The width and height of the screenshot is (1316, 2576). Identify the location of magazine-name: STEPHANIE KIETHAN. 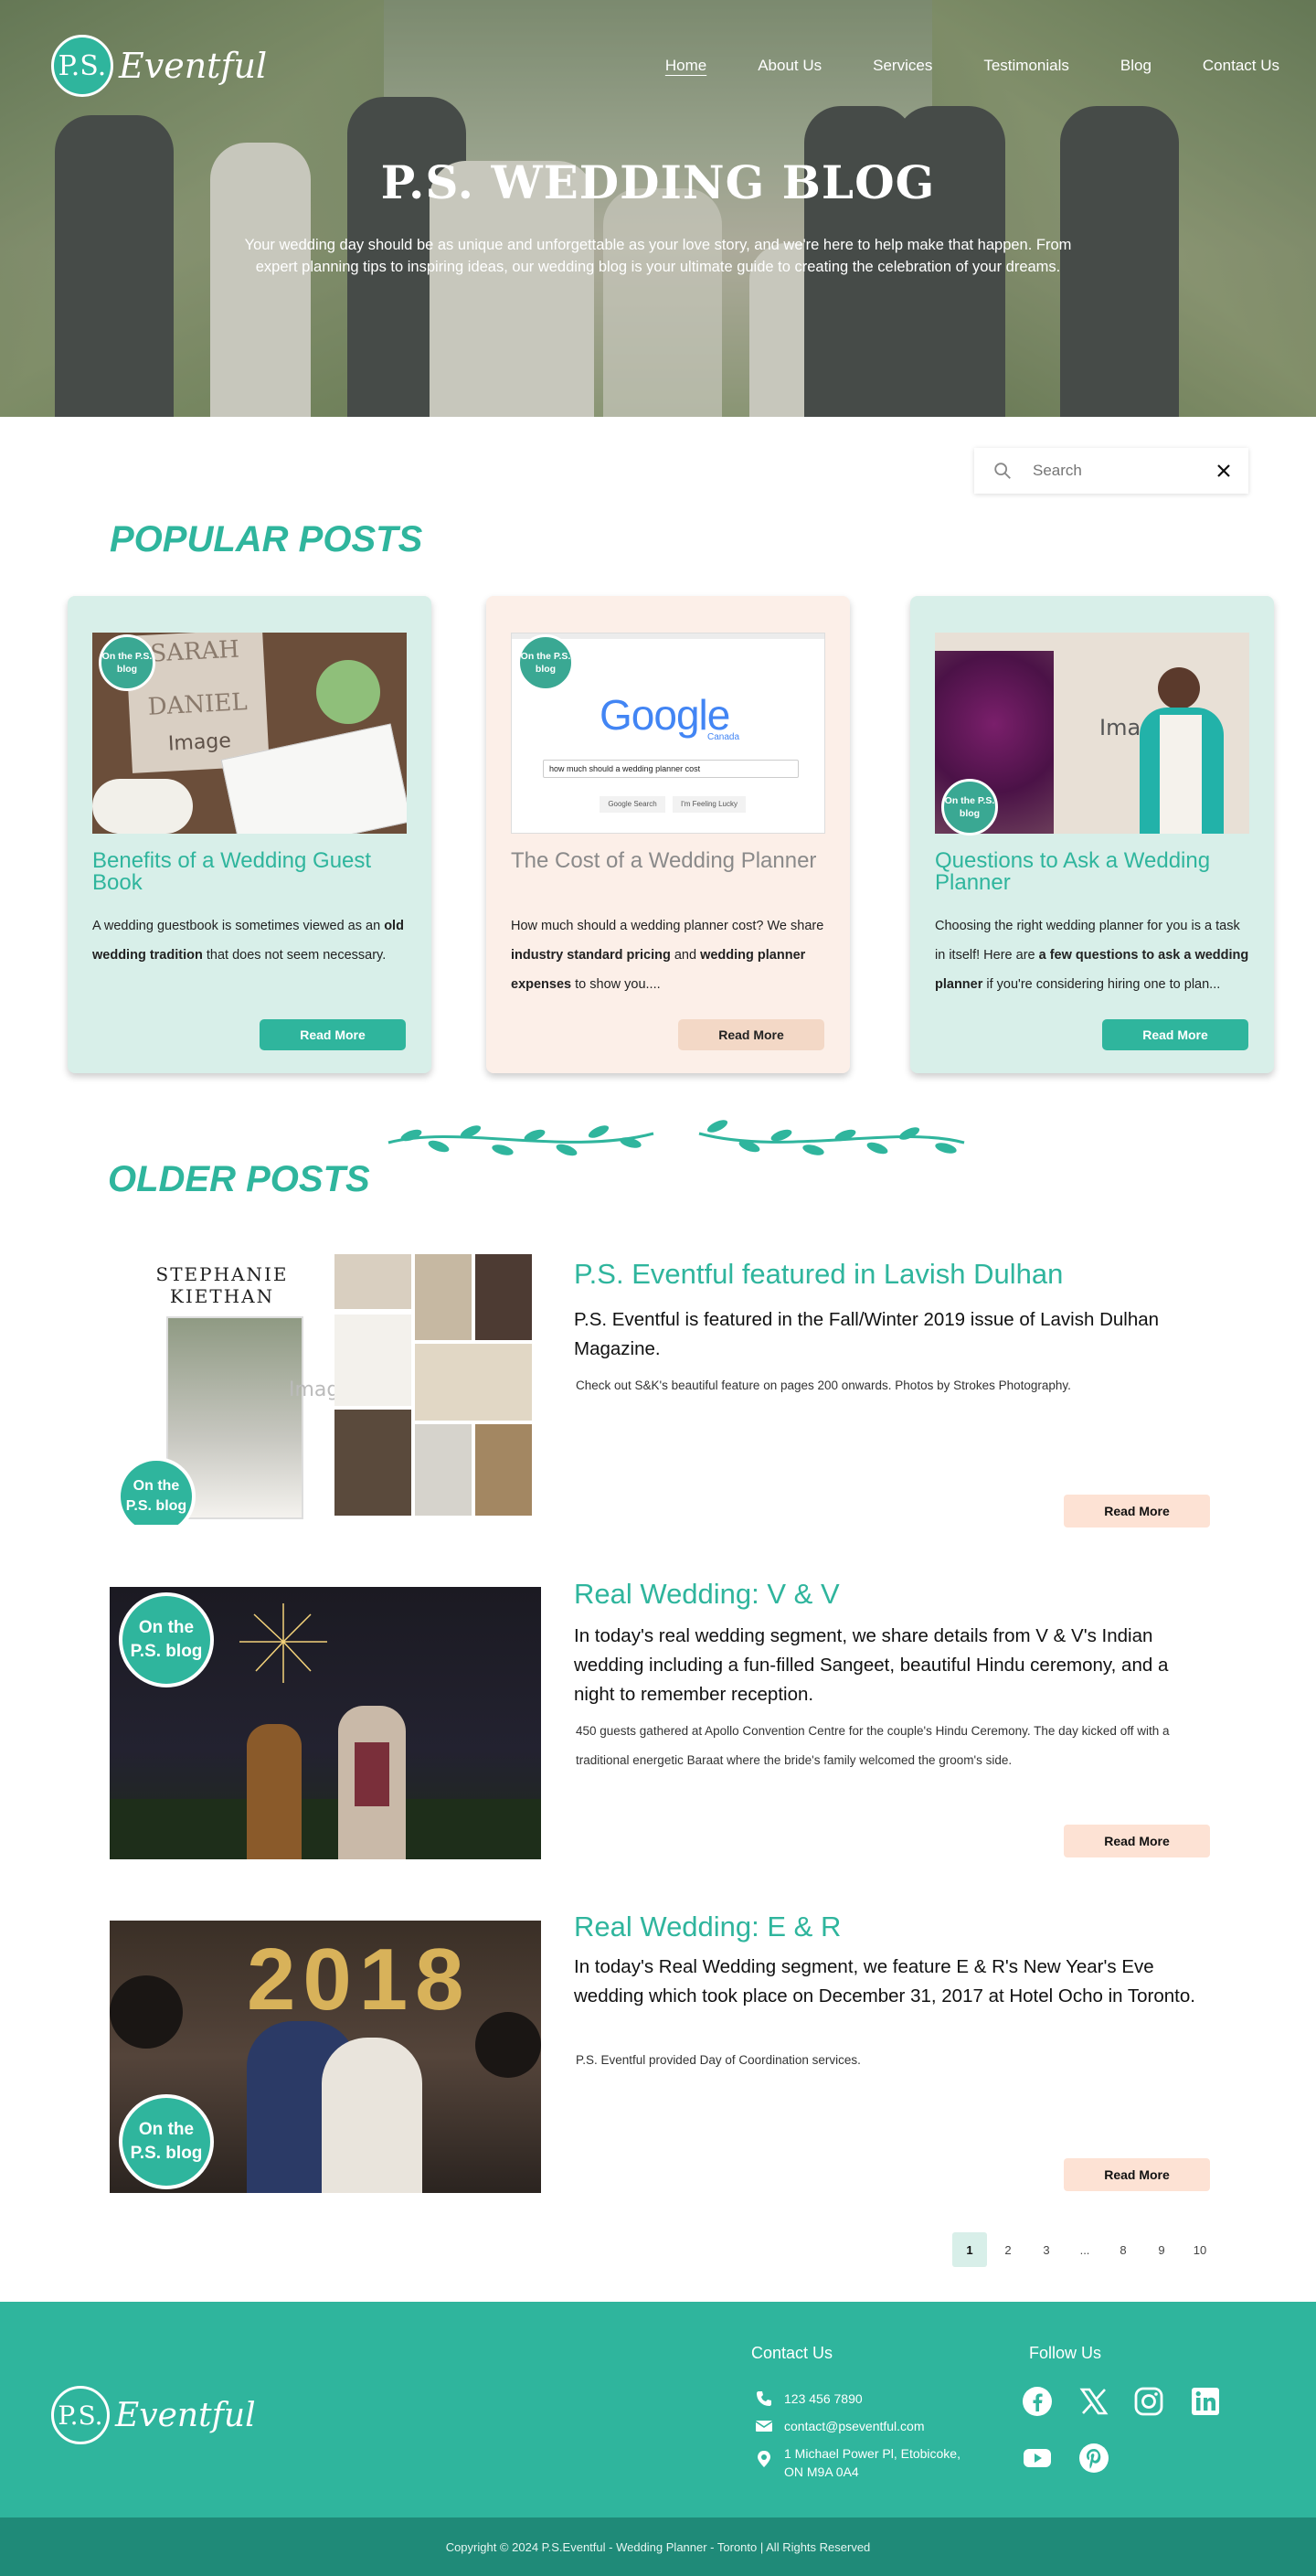
(222, 1285).